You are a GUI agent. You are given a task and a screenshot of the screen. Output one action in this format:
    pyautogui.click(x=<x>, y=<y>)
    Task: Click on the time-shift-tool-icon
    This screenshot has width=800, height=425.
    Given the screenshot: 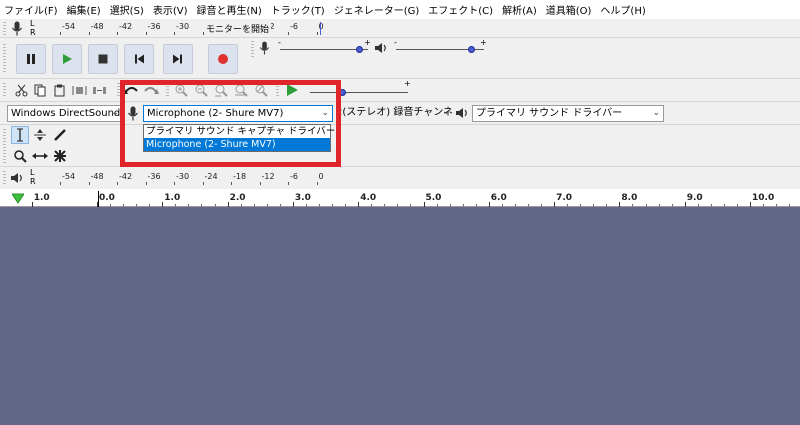 What is the action you would take?
    pyautogui.click(x=40, y=156)
    